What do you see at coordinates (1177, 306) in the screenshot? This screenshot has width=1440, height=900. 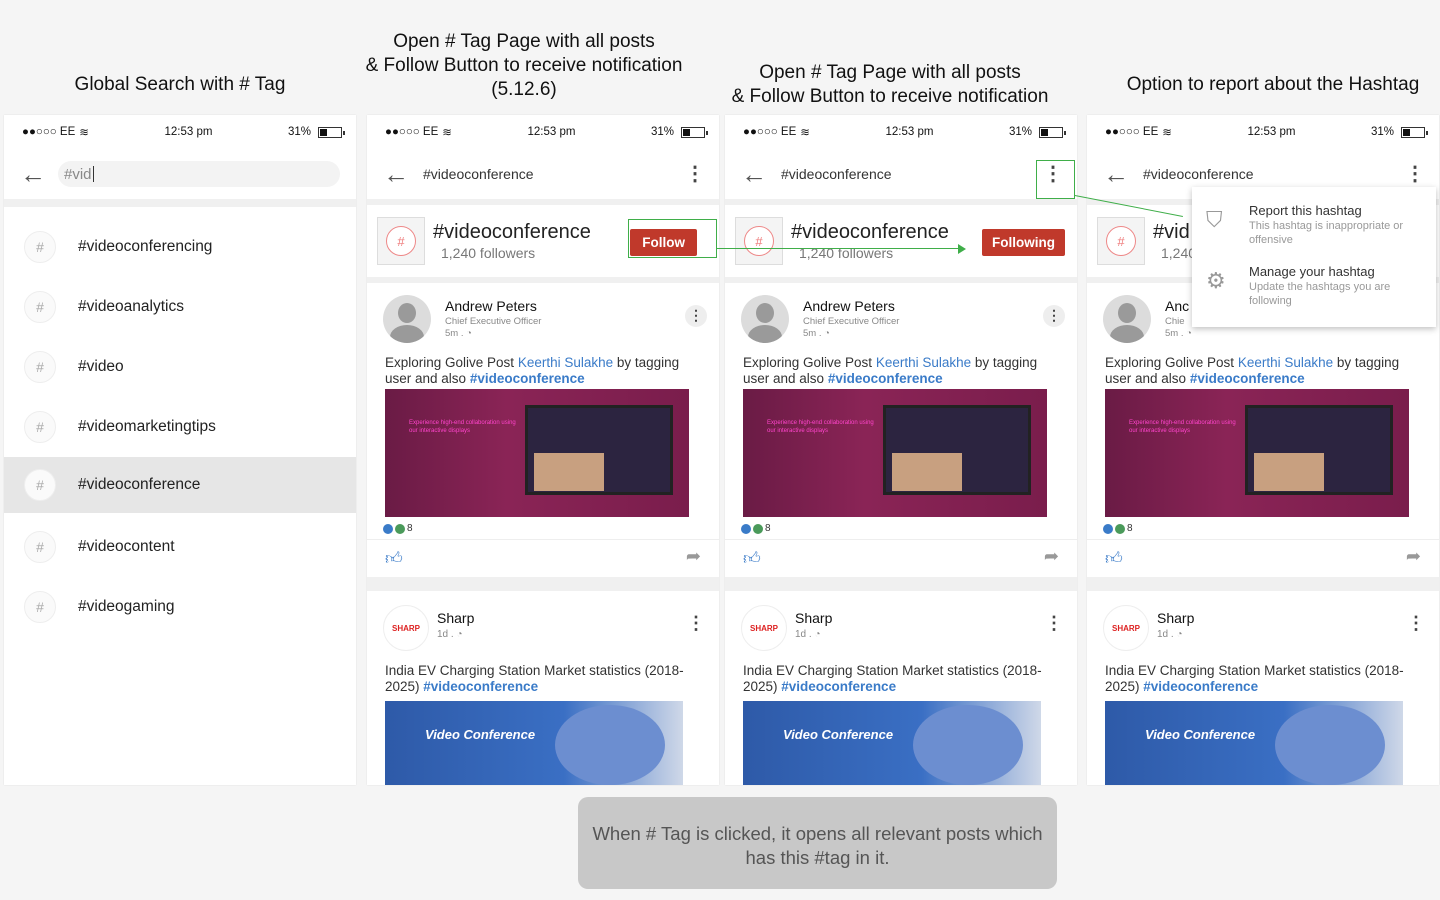 I see `post-author: Anc` at bounding box center [1177, 306].